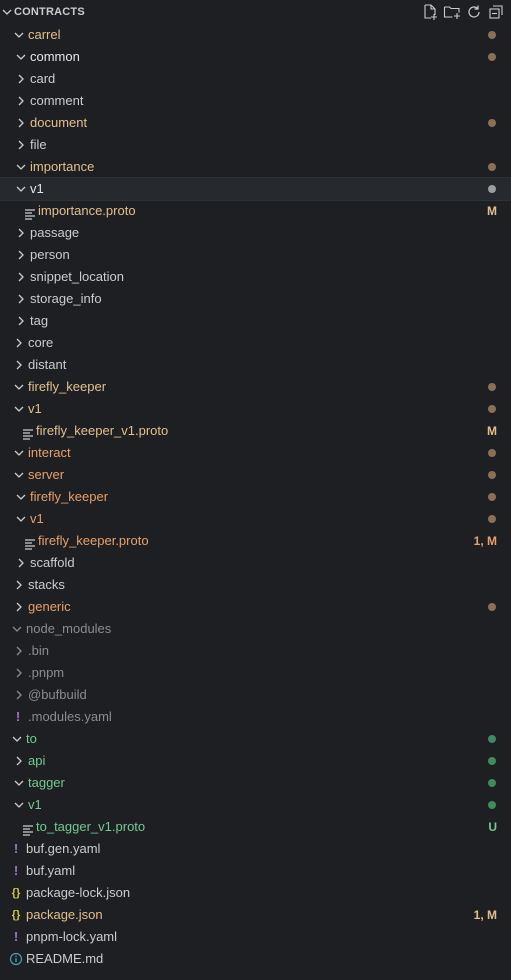  I want to click on folder-row: tag, so click(255, 321).